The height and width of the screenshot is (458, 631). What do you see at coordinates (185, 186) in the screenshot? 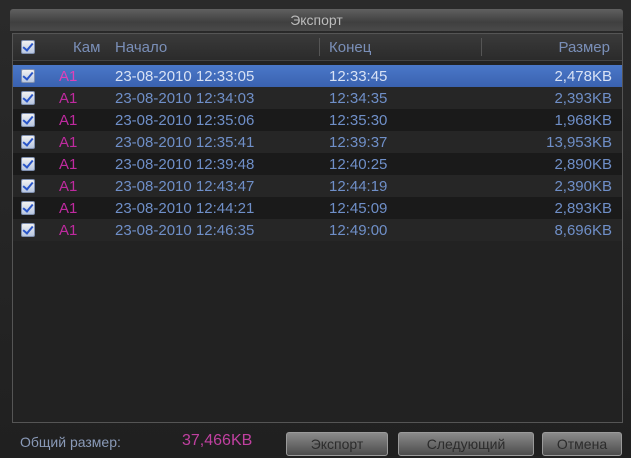
I see `row-start: 23-08-2010 12:43:47` at bounding box center [185, 186].